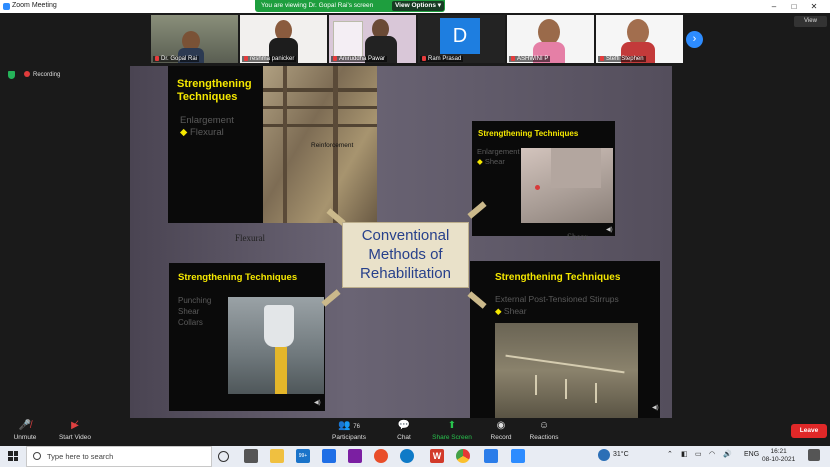  What do you see at coordinates (694, 39) in the screenshot?
I see `next-page-icon: ›` at bounding box center [694, 39].